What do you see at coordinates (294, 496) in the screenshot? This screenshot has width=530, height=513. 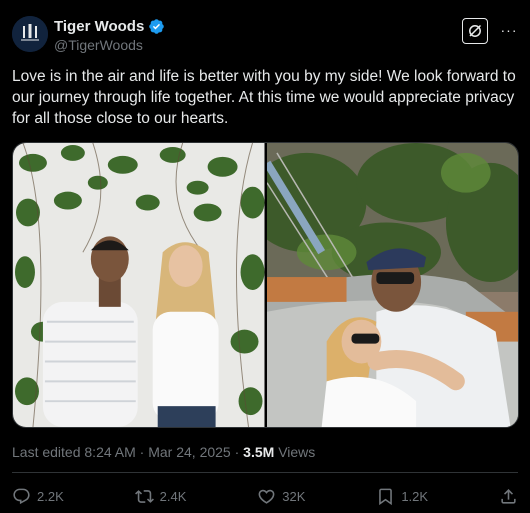 I see `like-count: 32K` at bounding box center [294, 496].